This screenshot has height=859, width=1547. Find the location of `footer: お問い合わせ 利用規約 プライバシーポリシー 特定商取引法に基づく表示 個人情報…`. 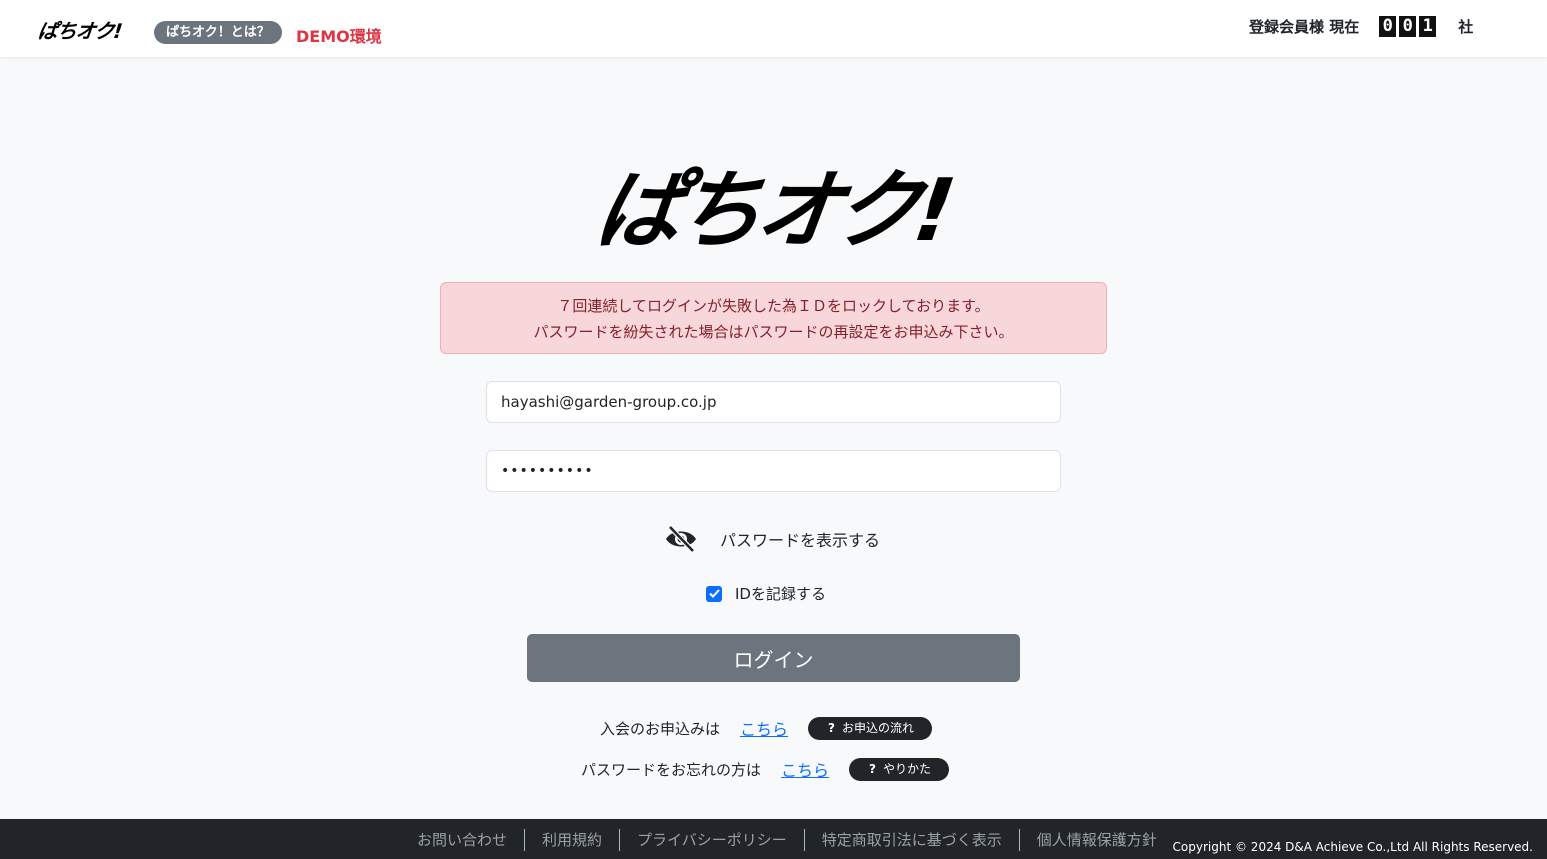

footer: お問い合わせ 利用規約 プライバシーポリシー 特定商取引法に基づく表示 個人情報… is located at coordinates (773, 839).